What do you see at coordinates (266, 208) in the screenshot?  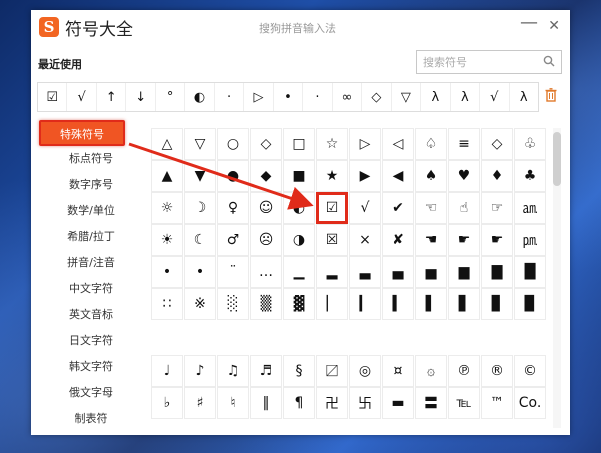 I see `symbol-cell: ☺` at bounding box center [266, 208].